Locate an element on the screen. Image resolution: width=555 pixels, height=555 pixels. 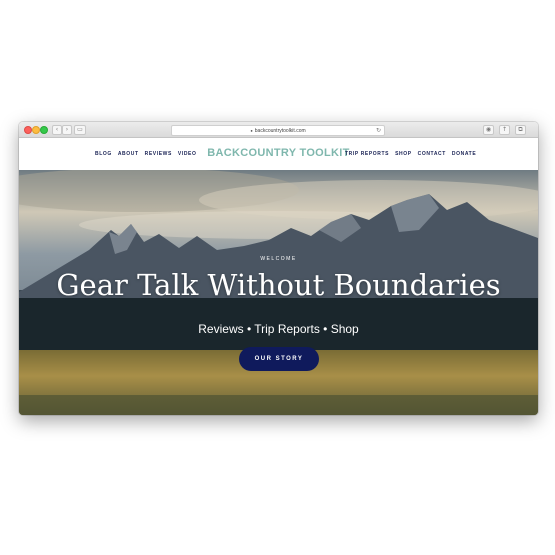
tabs-button: ⧉ is located at coordinates (520, 130).